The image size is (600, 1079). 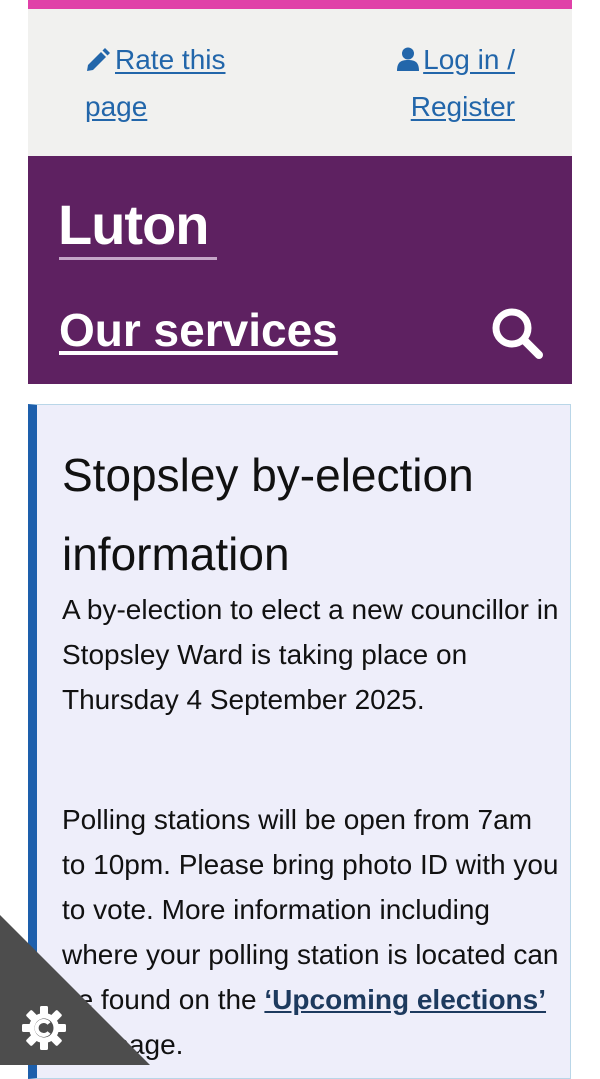 What do you see at coordinates (405, 999) in the screenshot?
I see `upcoming-elections-link: ‘Upcoming elections’` at bounding box center [405, 999].